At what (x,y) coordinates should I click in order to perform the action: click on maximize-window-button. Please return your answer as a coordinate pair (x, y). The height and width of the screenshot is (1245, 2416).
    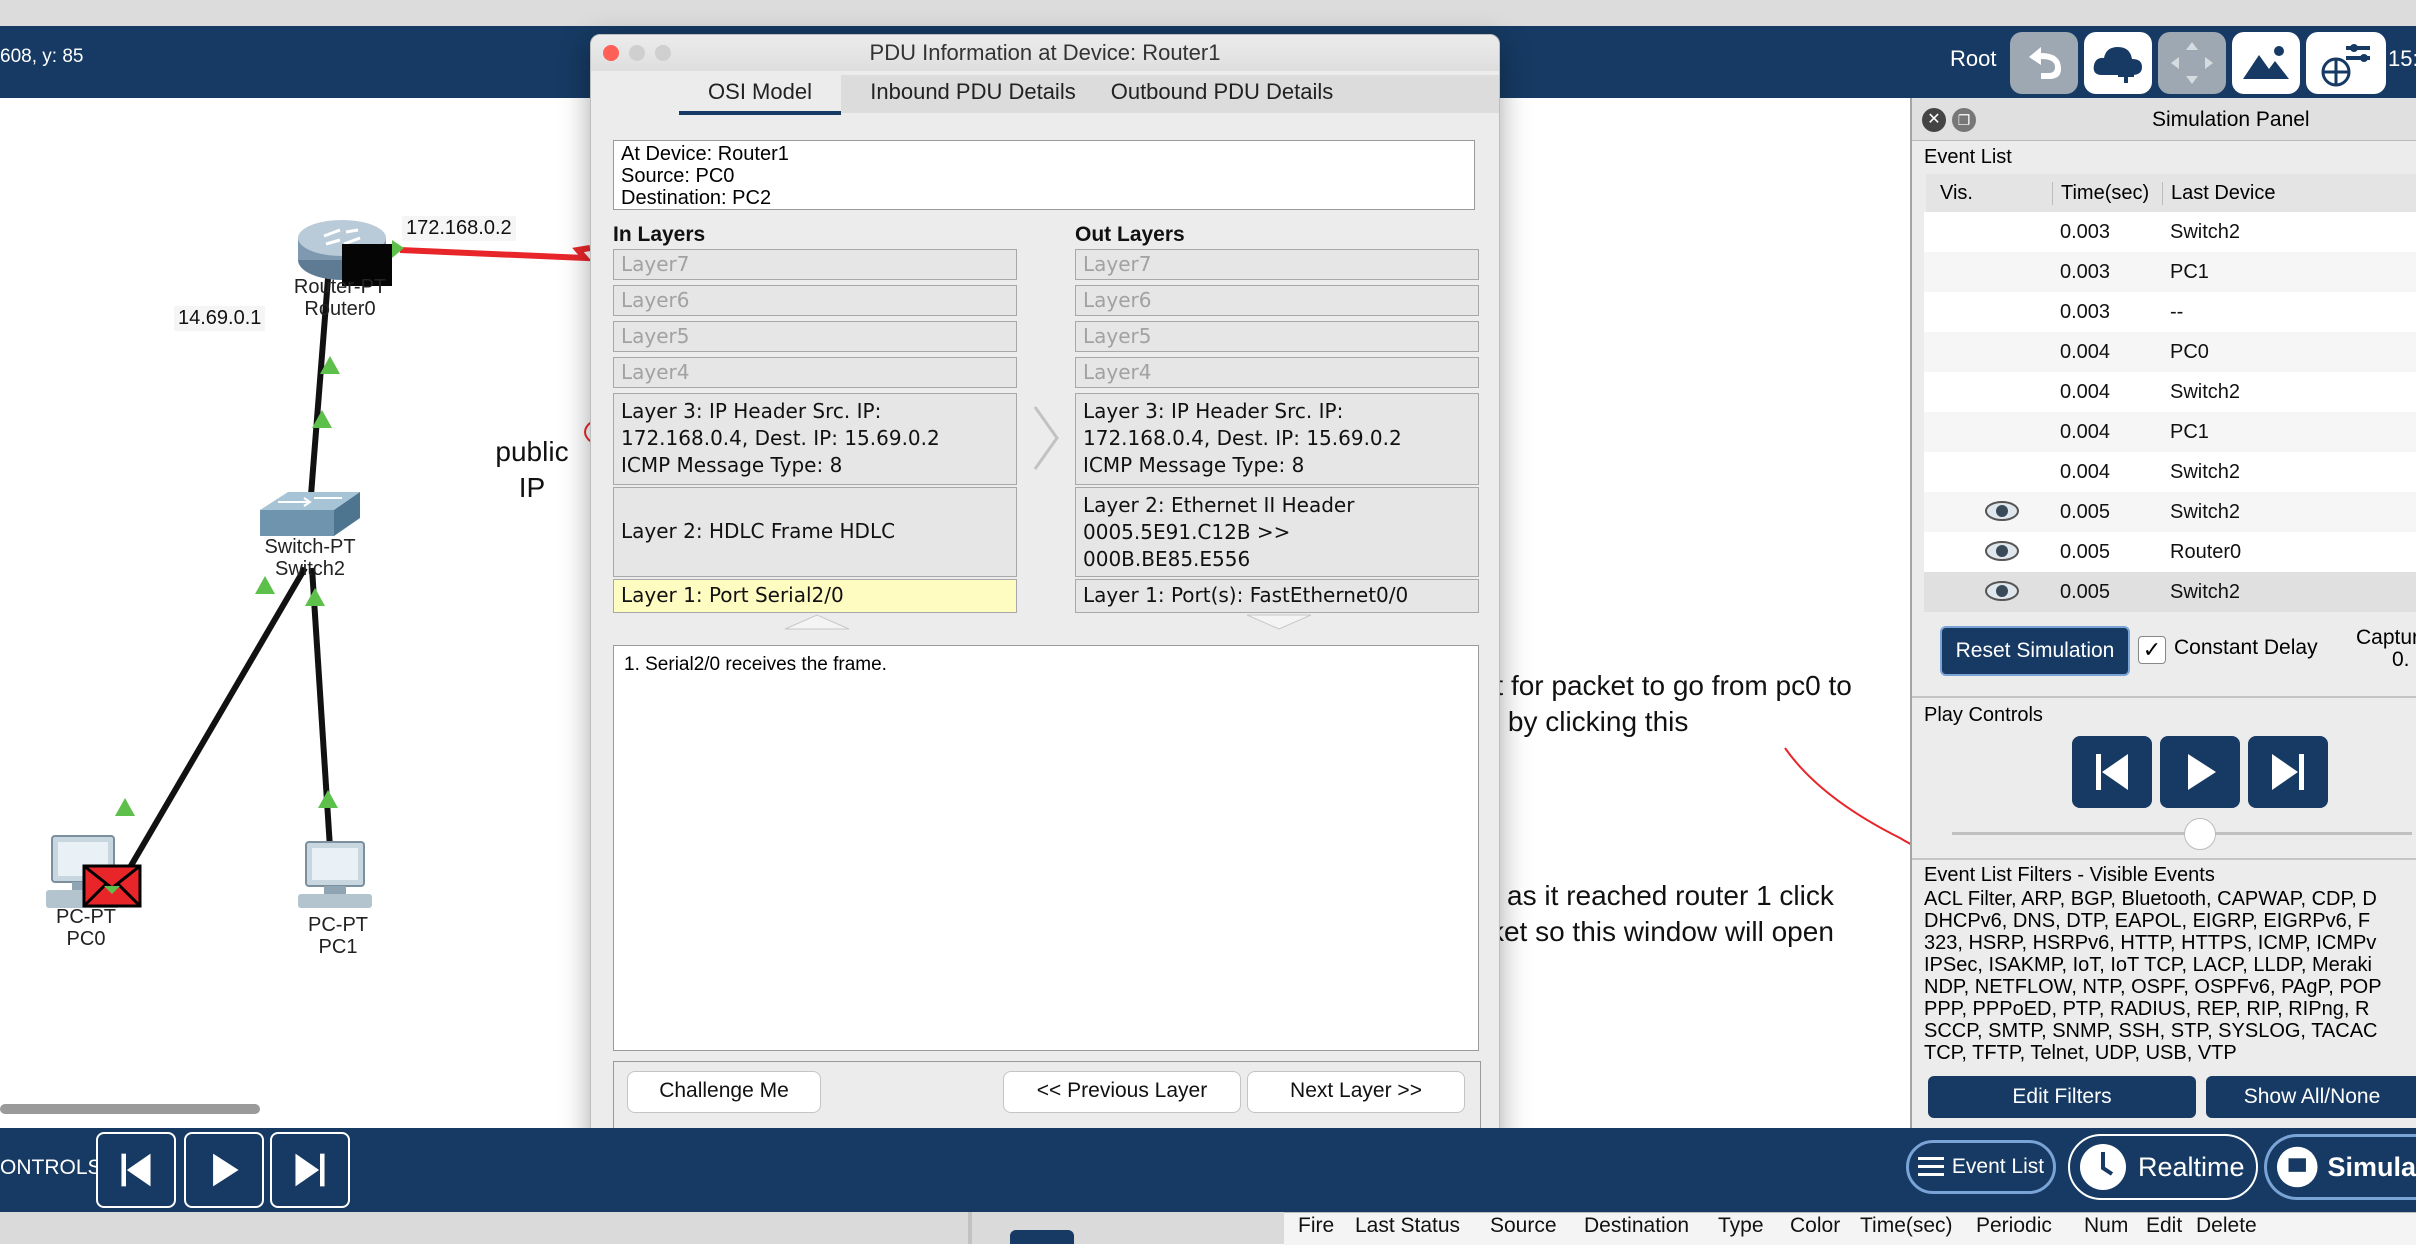
    Looking at the image, I should click on (663, 53).